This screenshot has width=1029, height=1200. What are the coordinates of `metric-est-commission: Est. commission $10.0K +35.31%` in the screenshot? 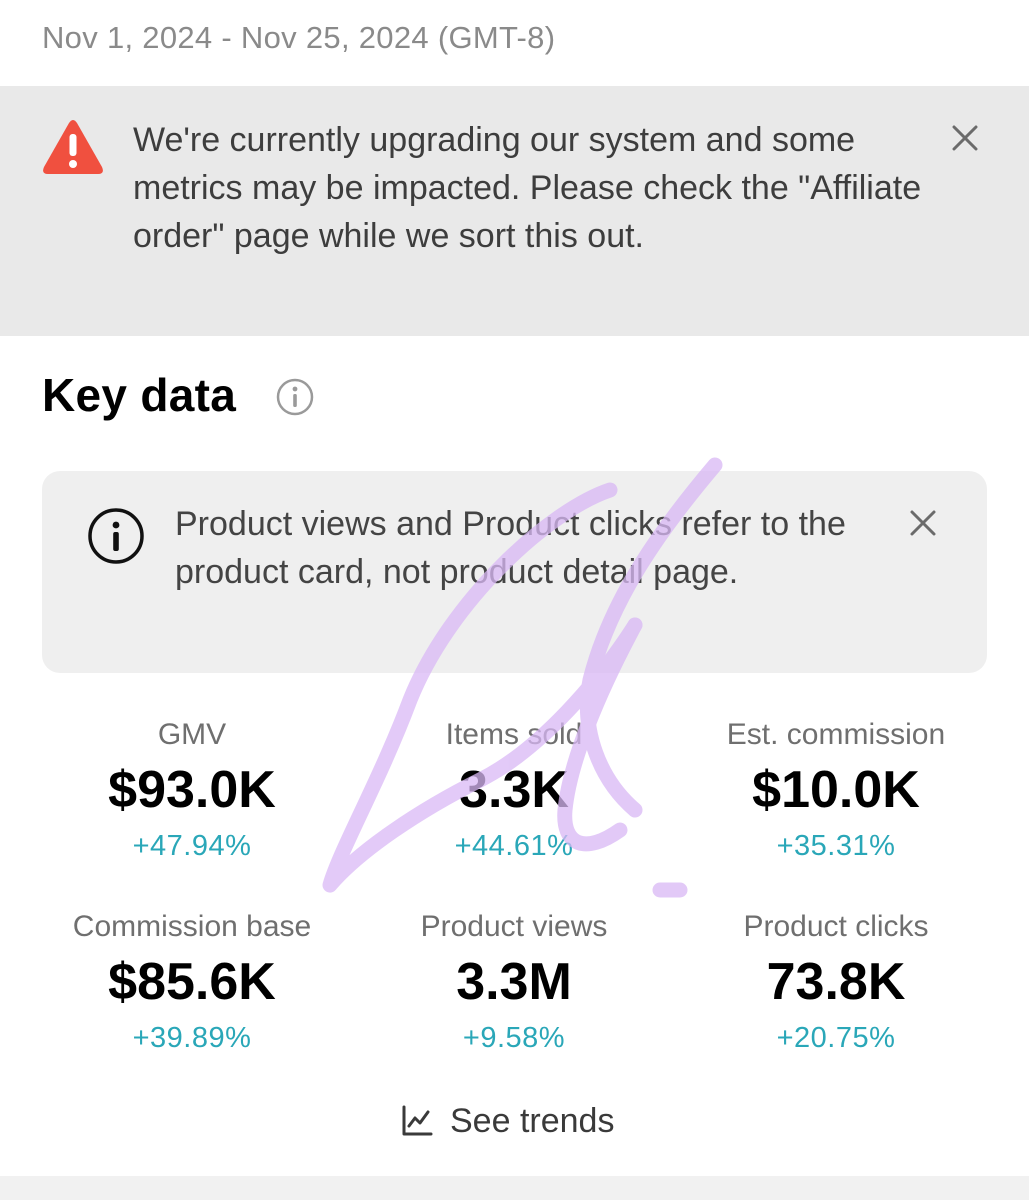 It's located at (836, 791).